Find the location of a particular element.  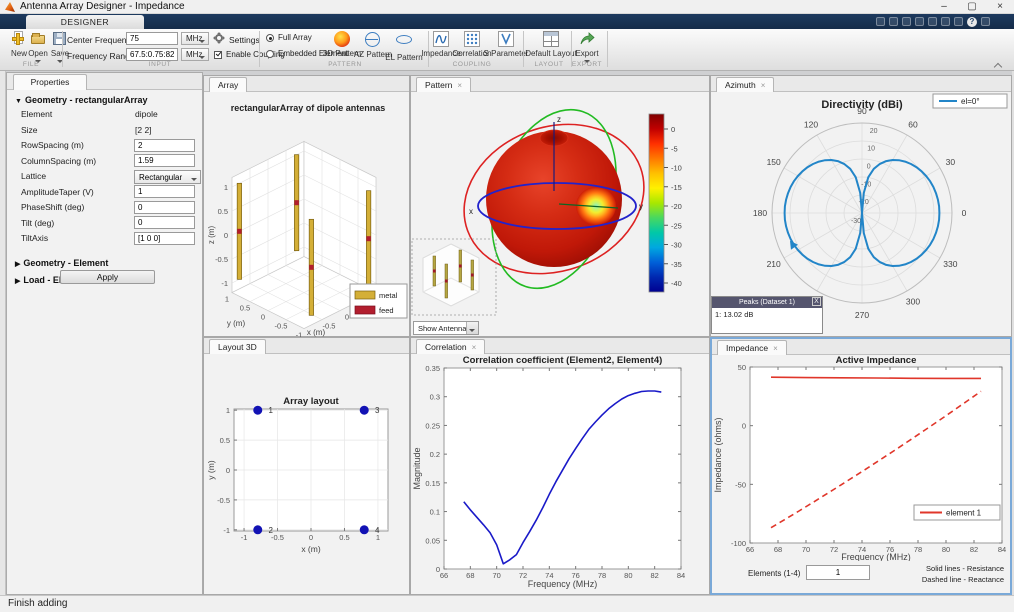

paste-icon is located at coordinates (919, 21).